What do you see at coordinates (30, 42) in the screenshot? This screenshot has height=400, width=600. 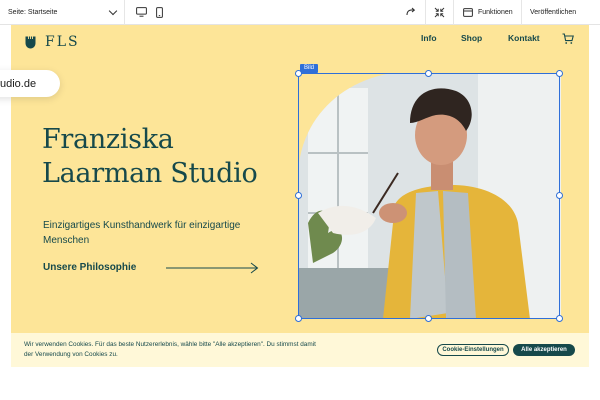 I see `logo-mark-icon` at bounding box center [30, 42].